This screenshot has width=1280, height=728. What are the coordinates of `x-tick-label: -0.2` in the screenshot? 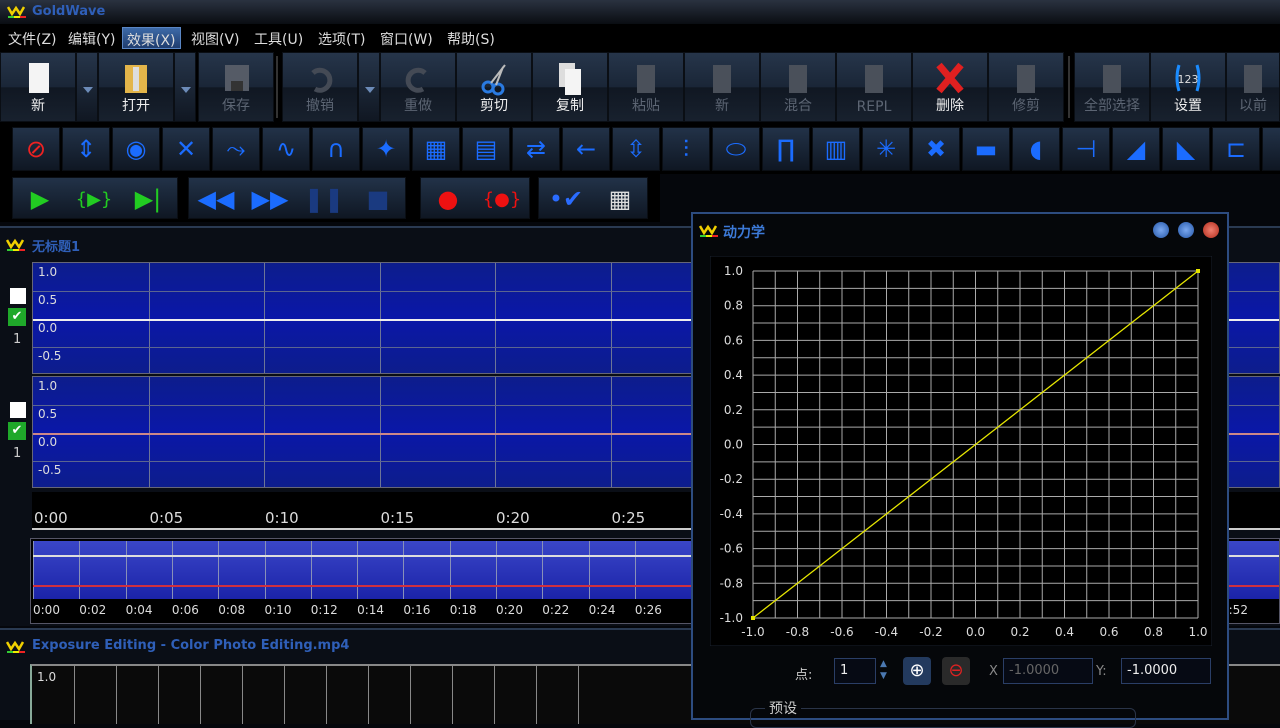 It's located at (930, 632).